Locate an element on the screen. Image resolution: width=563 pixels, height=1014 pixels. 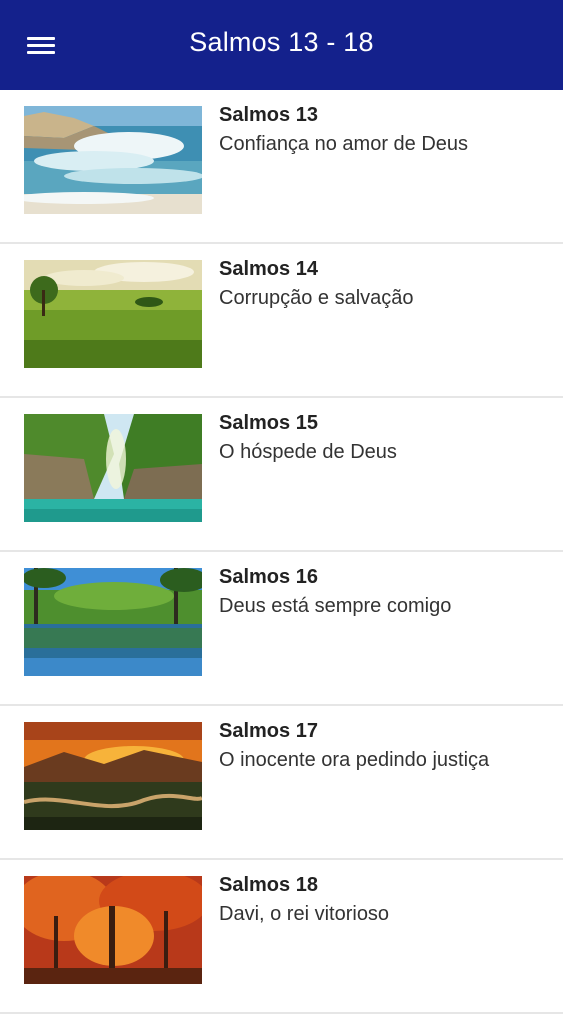
item-title: Salmos 16 is located at coordinates (268, 577).